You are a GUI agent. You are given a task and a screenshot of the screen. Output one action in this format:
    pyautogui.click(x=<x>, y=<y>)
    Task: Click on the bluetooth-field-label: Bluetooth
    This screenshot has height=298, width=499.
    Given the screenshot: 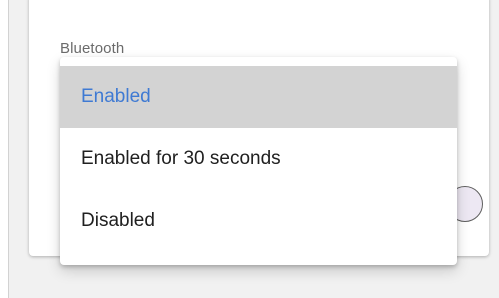 What is the action you would take?
    pyautogui.click(x=92, y=48)
    